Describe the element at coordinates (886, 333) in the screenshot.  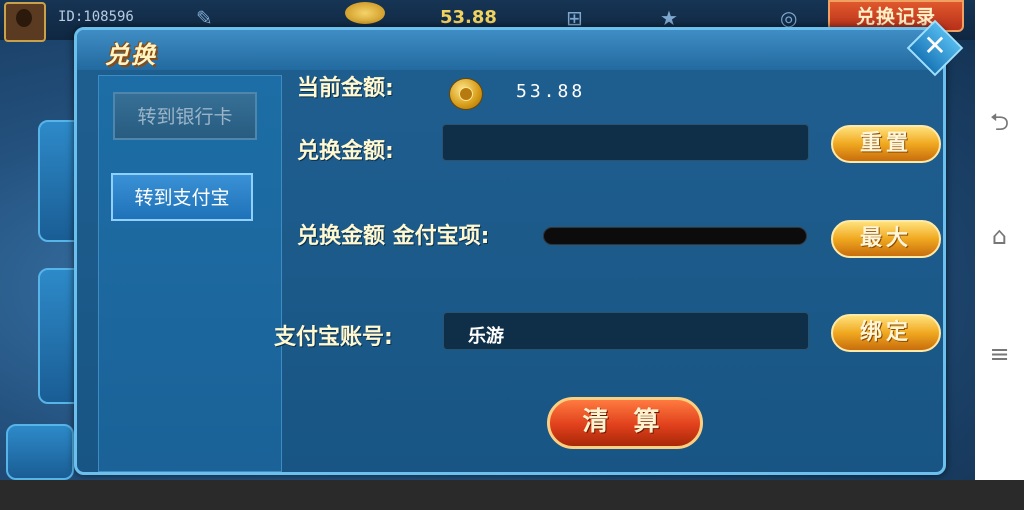
I see `bind-button: 绑定` at that location.